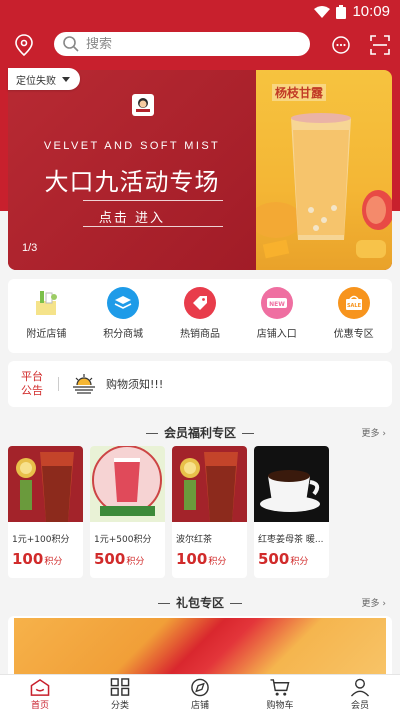 The image size is (400, 711). Describe the element at coordinates (276, 334) in the screenshot. I see `quicknav-label: 店铺入口` at that location.